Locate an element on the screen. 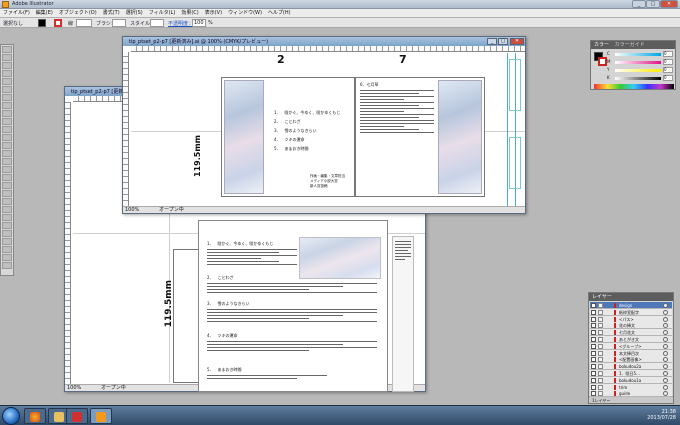 Image resolution: width=680 pixels, height=425 pixels. menu-item: ファイル(F) is located at coordinates (16, 13).